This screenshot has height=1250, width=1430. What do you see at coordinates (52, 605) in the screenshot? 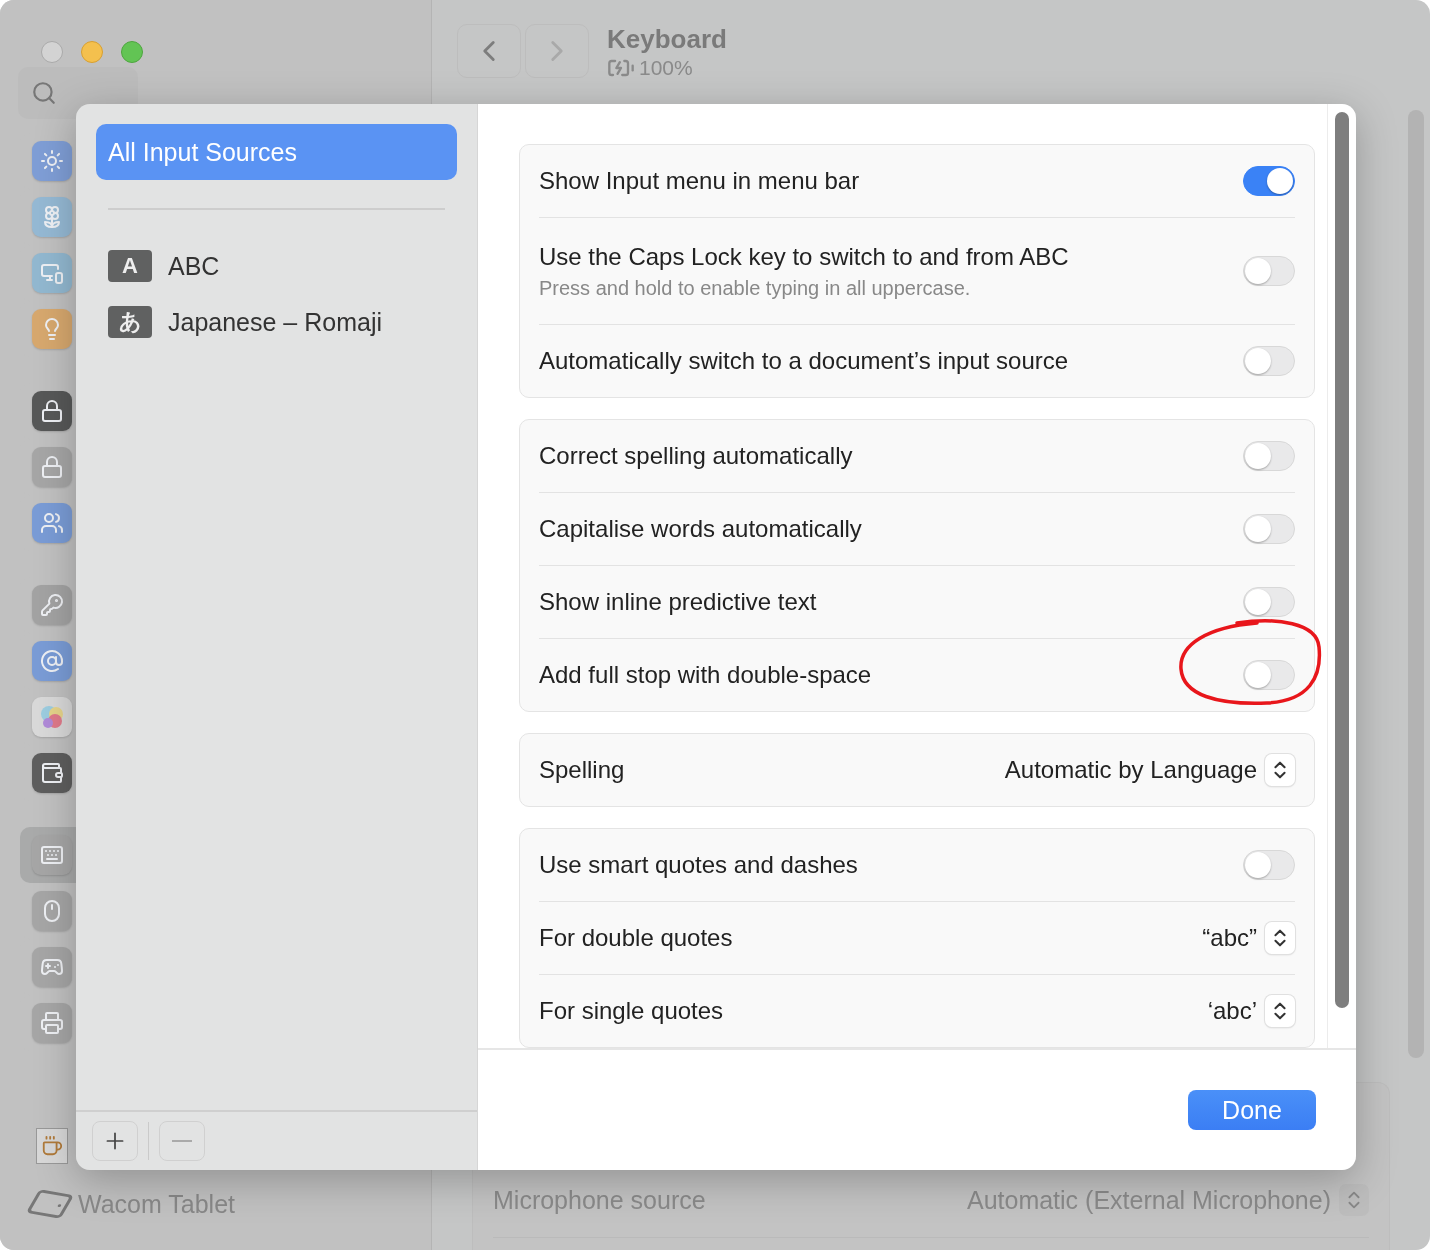
I see `key-icon` at bounding box center [52, 605].